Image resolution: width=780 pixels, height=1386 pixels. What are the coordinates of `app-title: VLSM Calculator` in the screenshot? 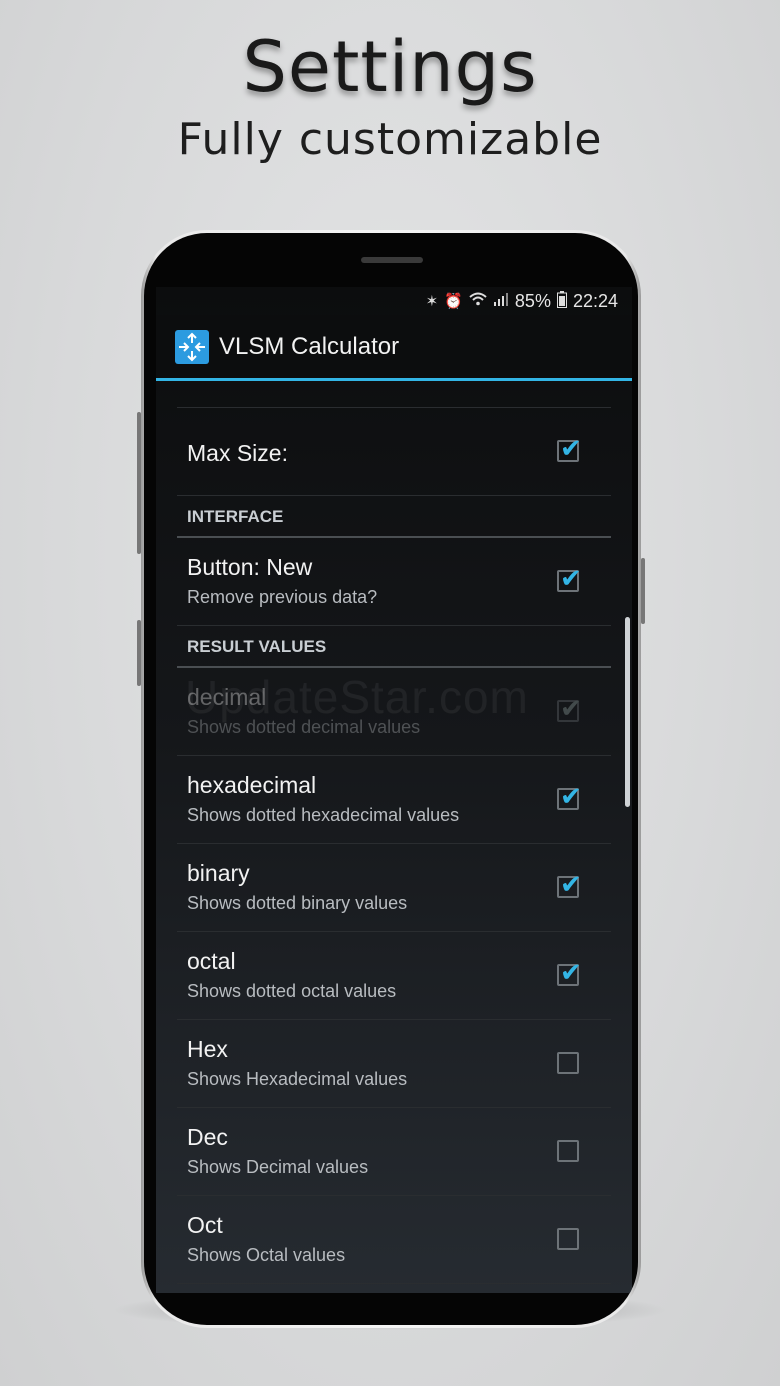 It's located at (309, 346).